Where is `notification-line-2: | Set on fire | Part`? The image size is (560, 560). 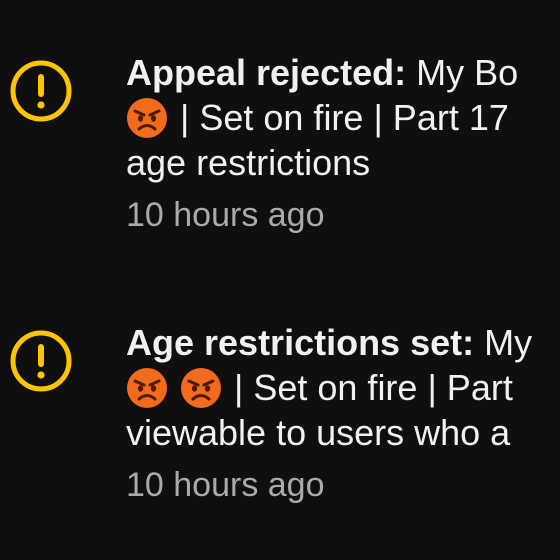 notification-line-2: | Set on fire | Part is located at coordinates (343, 387).